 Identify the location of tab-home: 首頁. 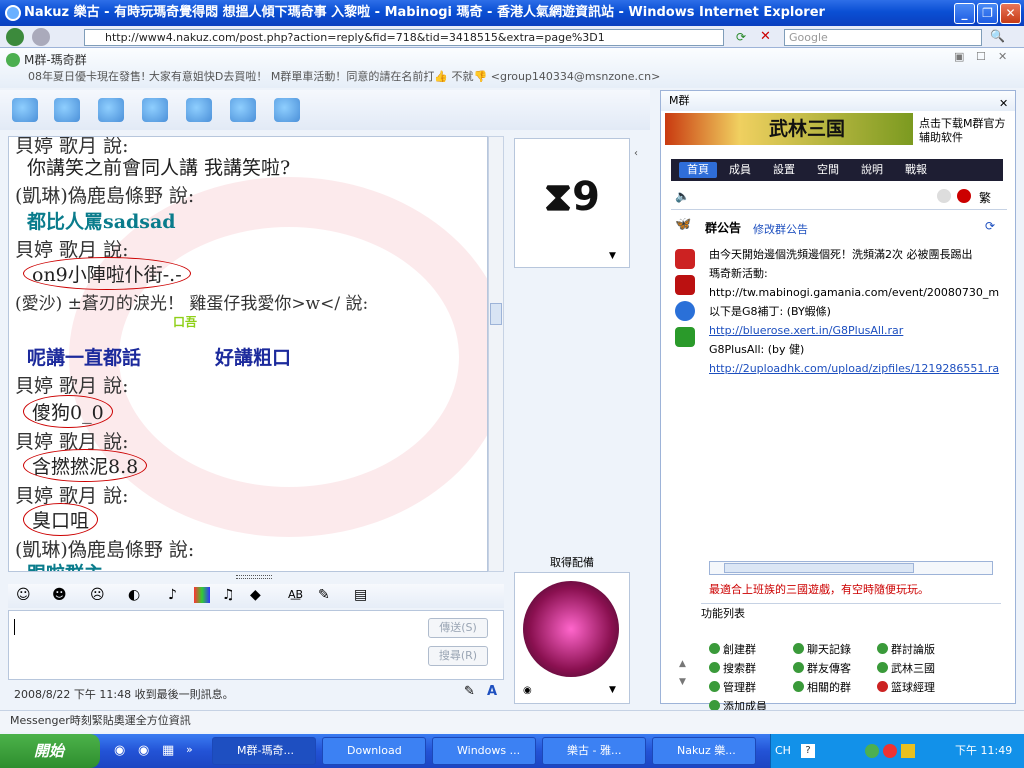
(698, 170).